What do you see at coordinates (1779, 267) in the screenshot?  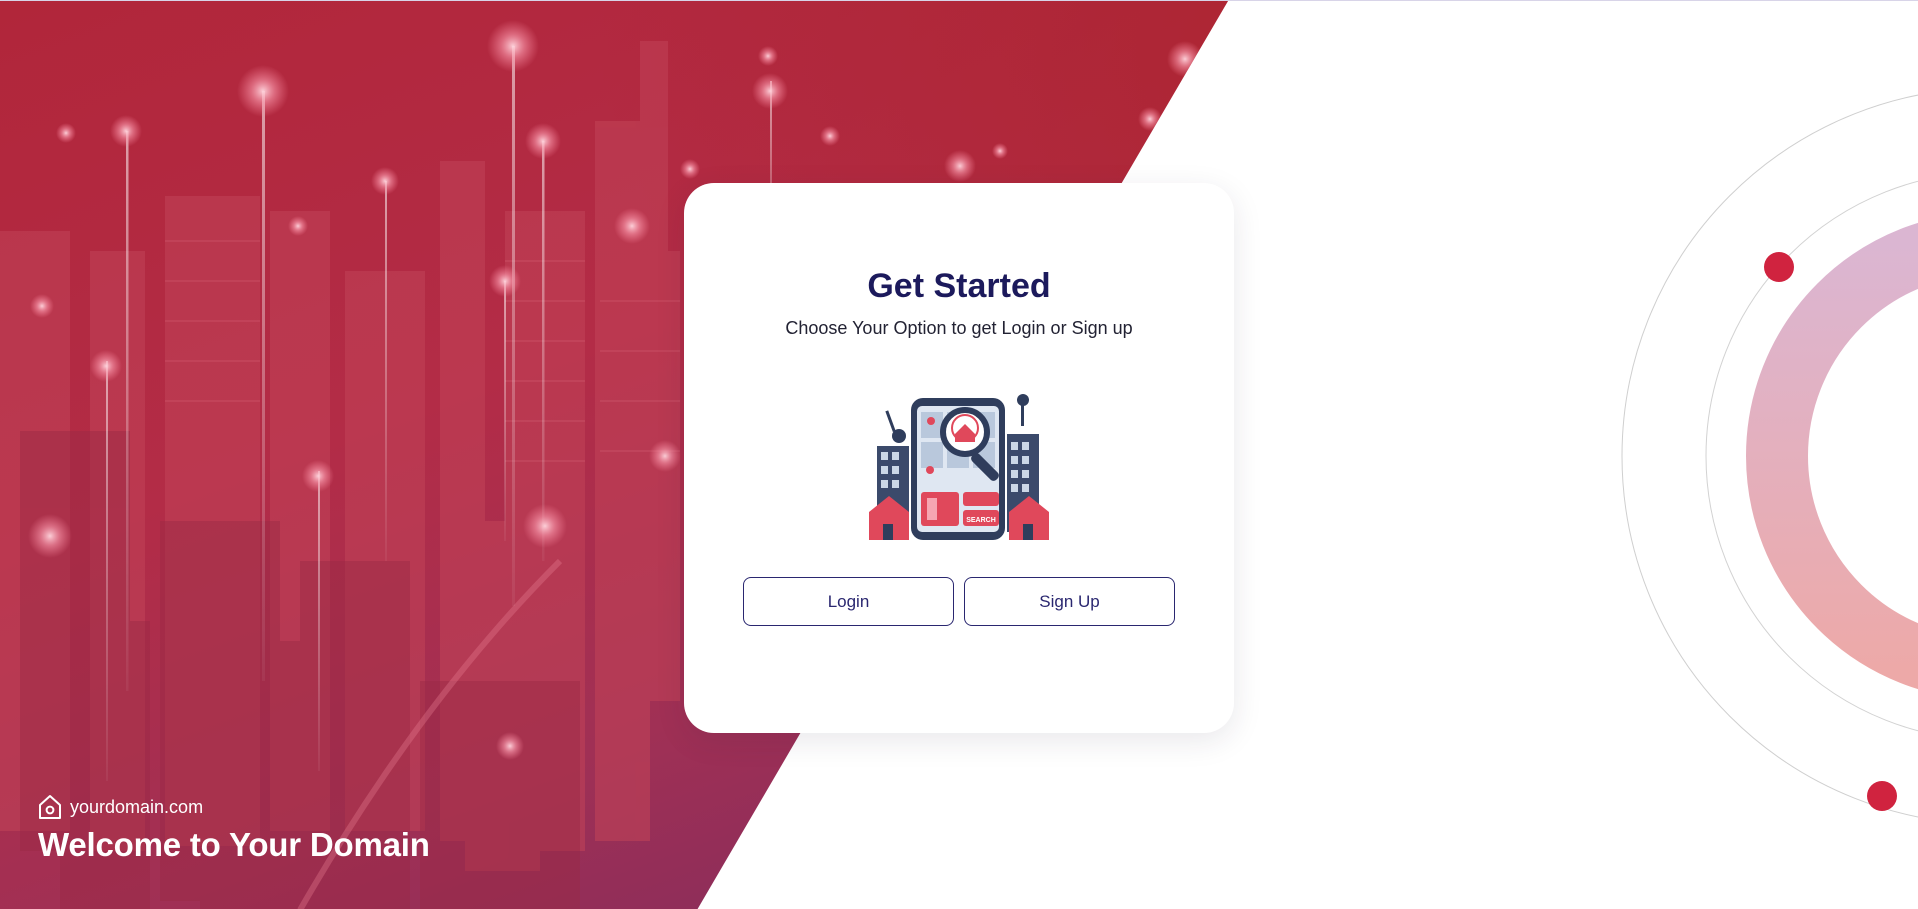 I see `red-dot-top` at bounding box center [1779, 267].